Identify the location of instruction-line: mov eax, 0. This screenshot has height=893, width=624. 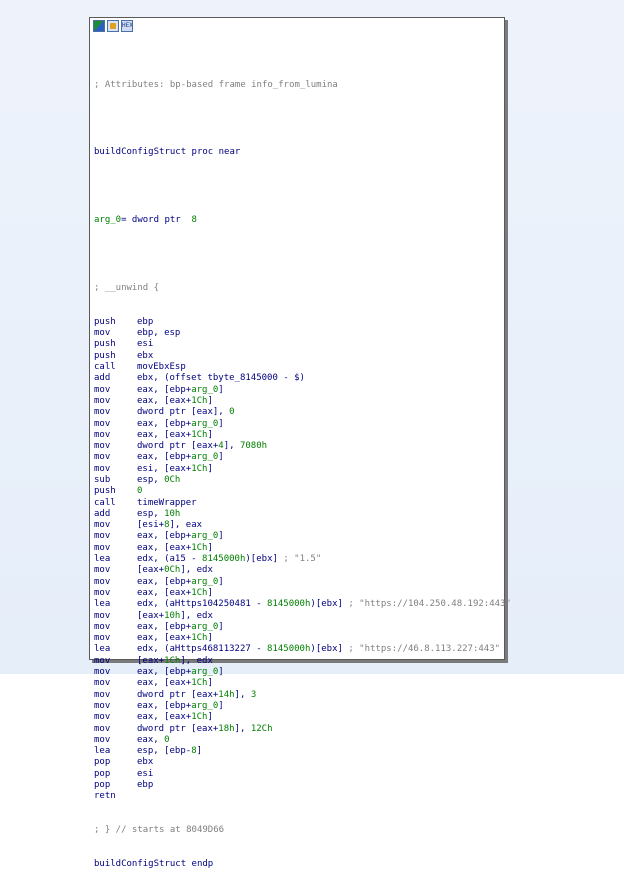
(302, 740).